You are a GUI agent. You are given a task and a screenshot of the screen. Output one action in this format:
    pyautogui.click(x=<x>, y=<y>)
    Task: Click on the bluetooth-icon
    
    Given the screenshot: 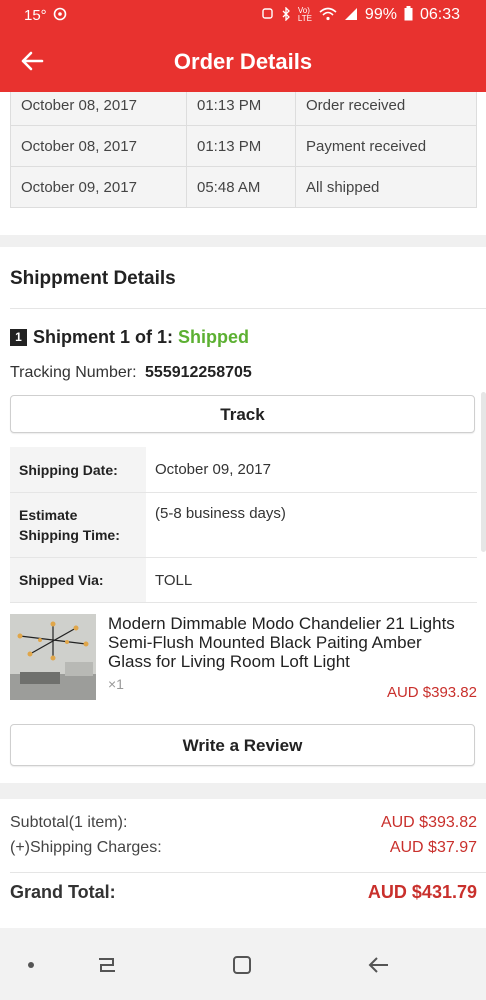 What is the action you would take?
    pyautogui.click(x=286, y=14)
    